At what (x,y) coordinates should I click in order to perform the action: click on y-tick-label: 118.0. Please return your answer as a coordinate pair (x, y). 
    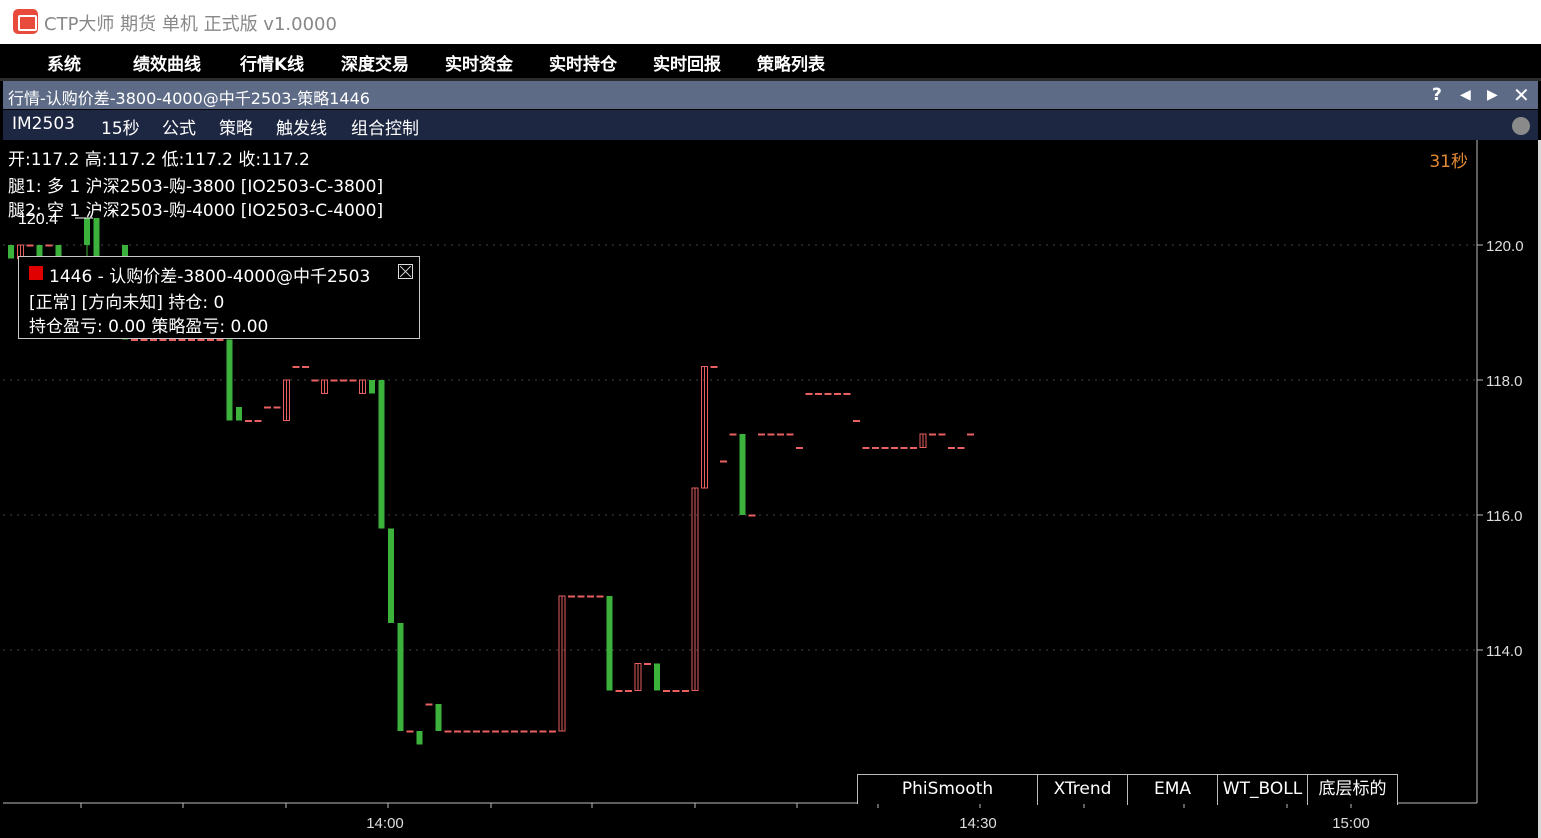
    Looking at the image, I should click on (1504, 381).